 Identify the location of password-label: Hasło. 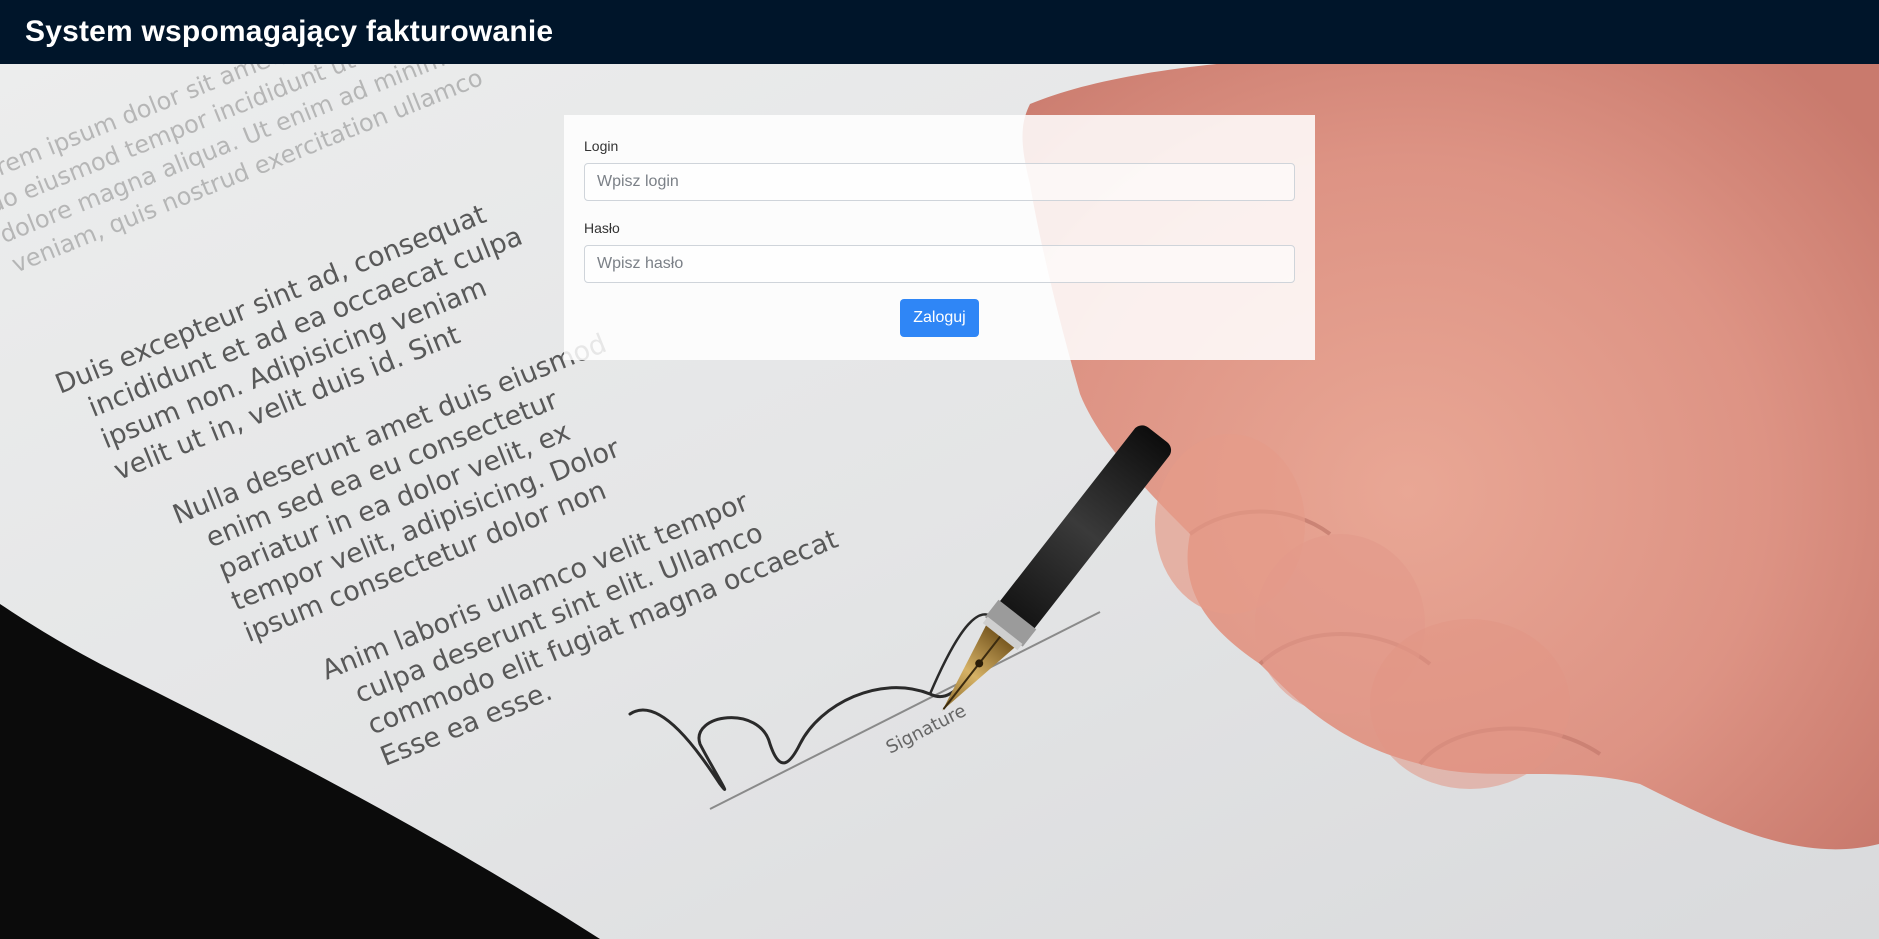
(602, 228).